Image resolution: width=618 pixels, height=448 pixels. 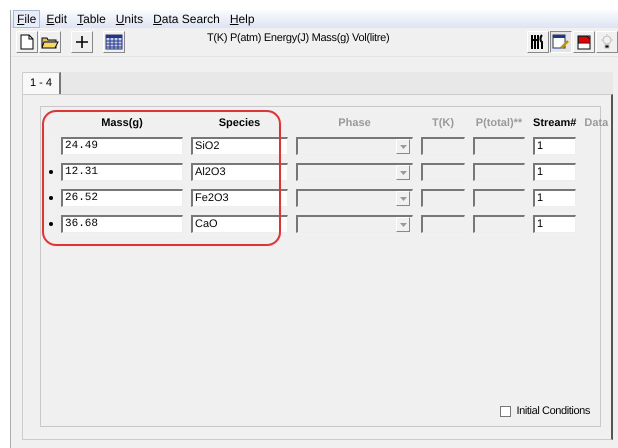 I want to click on table-icon, so click(x=114, y=42).